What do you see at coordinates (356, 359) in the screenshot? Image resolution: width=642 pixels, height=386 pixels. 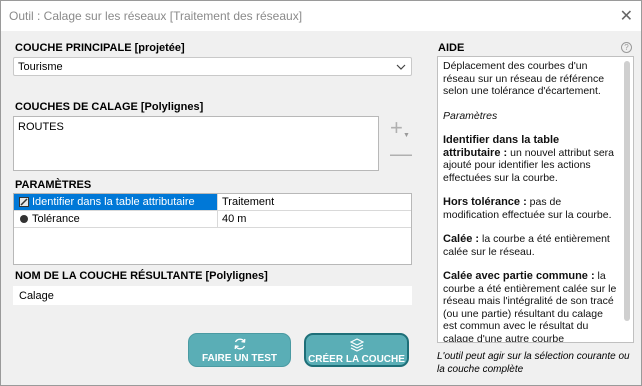 I see `create-button-label: CRÉER LA COUCHE` at bounding box center [356, 359].